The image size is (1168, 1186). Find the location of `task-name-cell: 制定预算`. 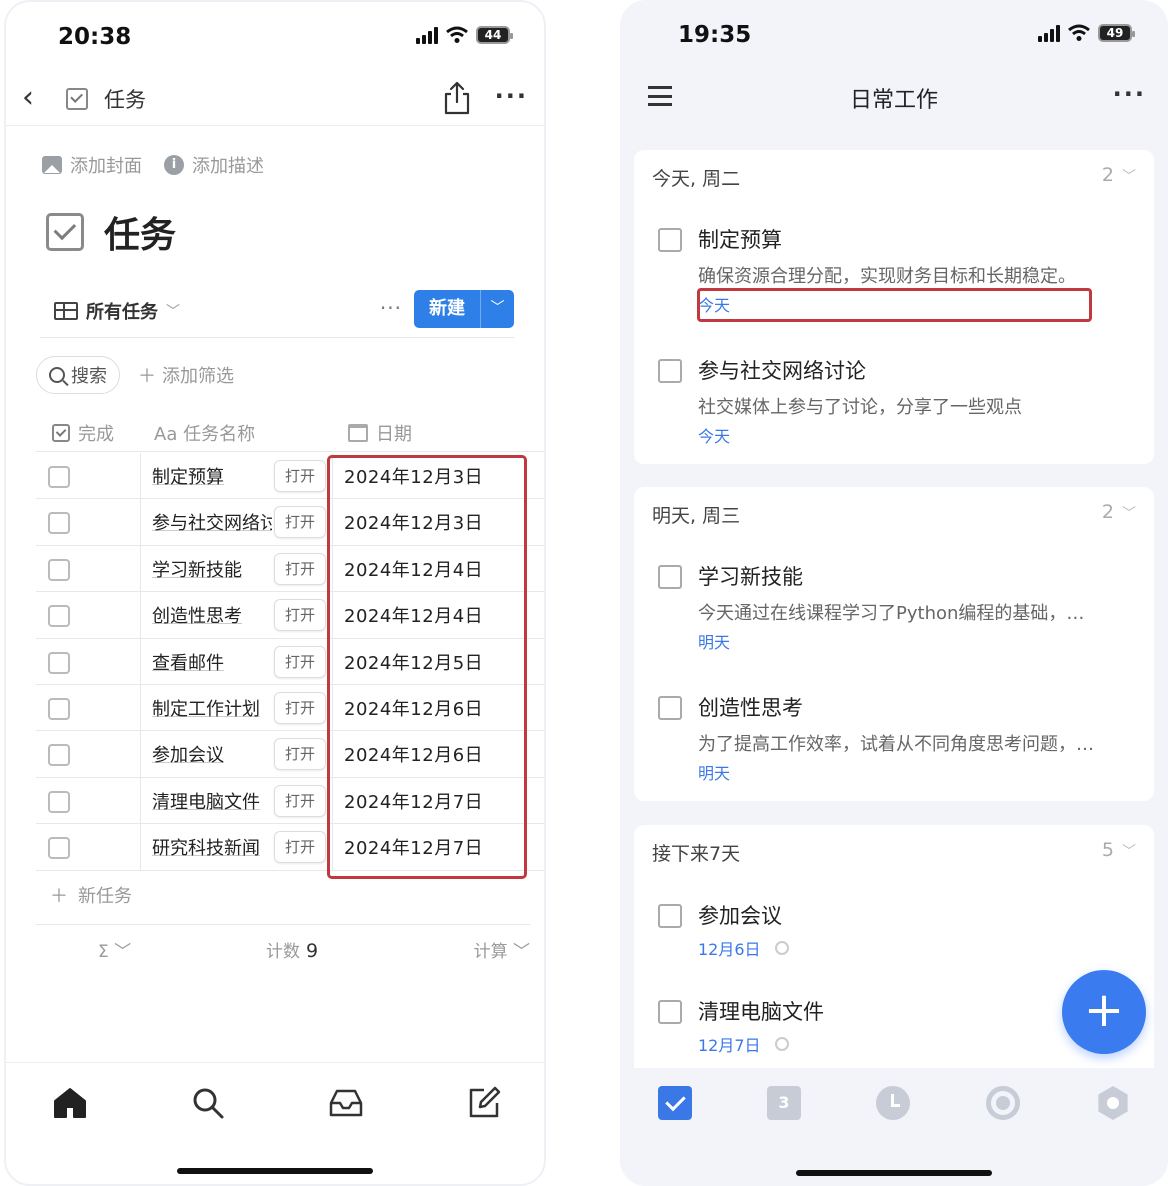

task-name-cell: 制定预算 is located at coordinates (212, 476).